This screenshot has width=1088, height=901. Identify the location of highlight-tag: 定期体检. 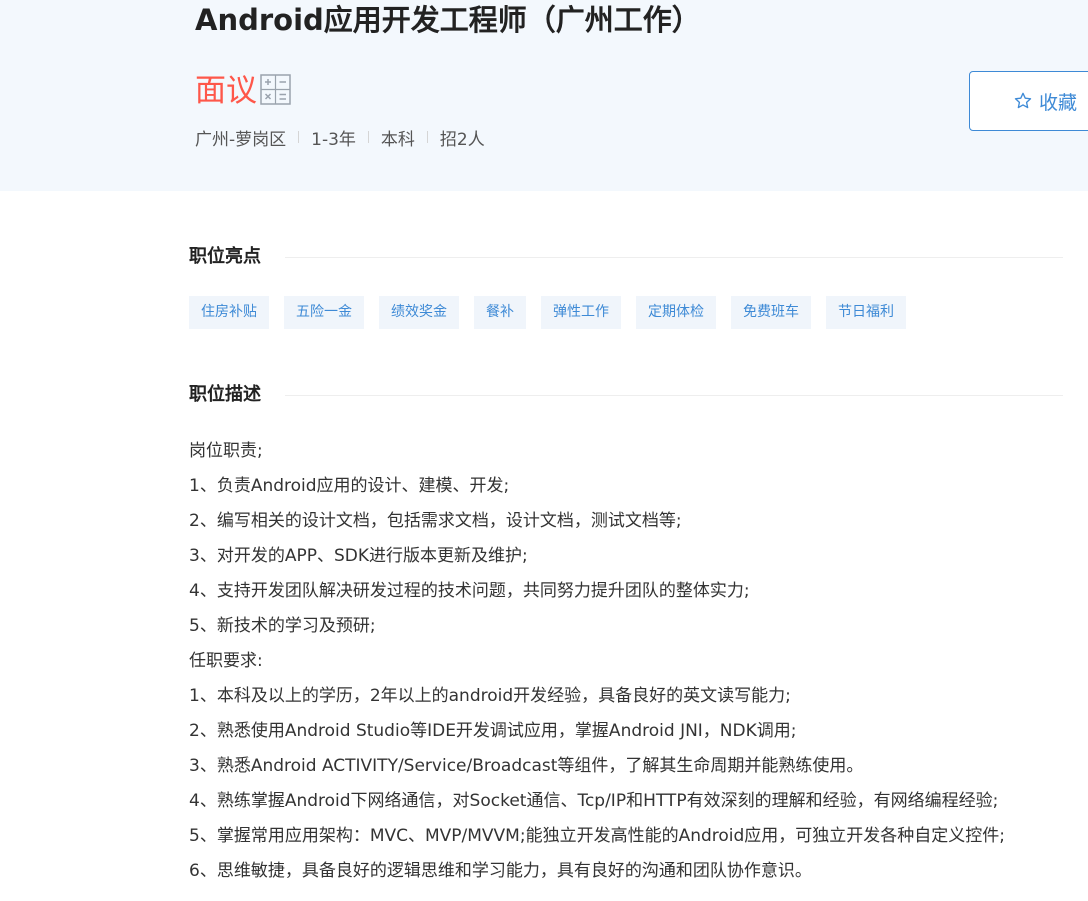
(676, 312).